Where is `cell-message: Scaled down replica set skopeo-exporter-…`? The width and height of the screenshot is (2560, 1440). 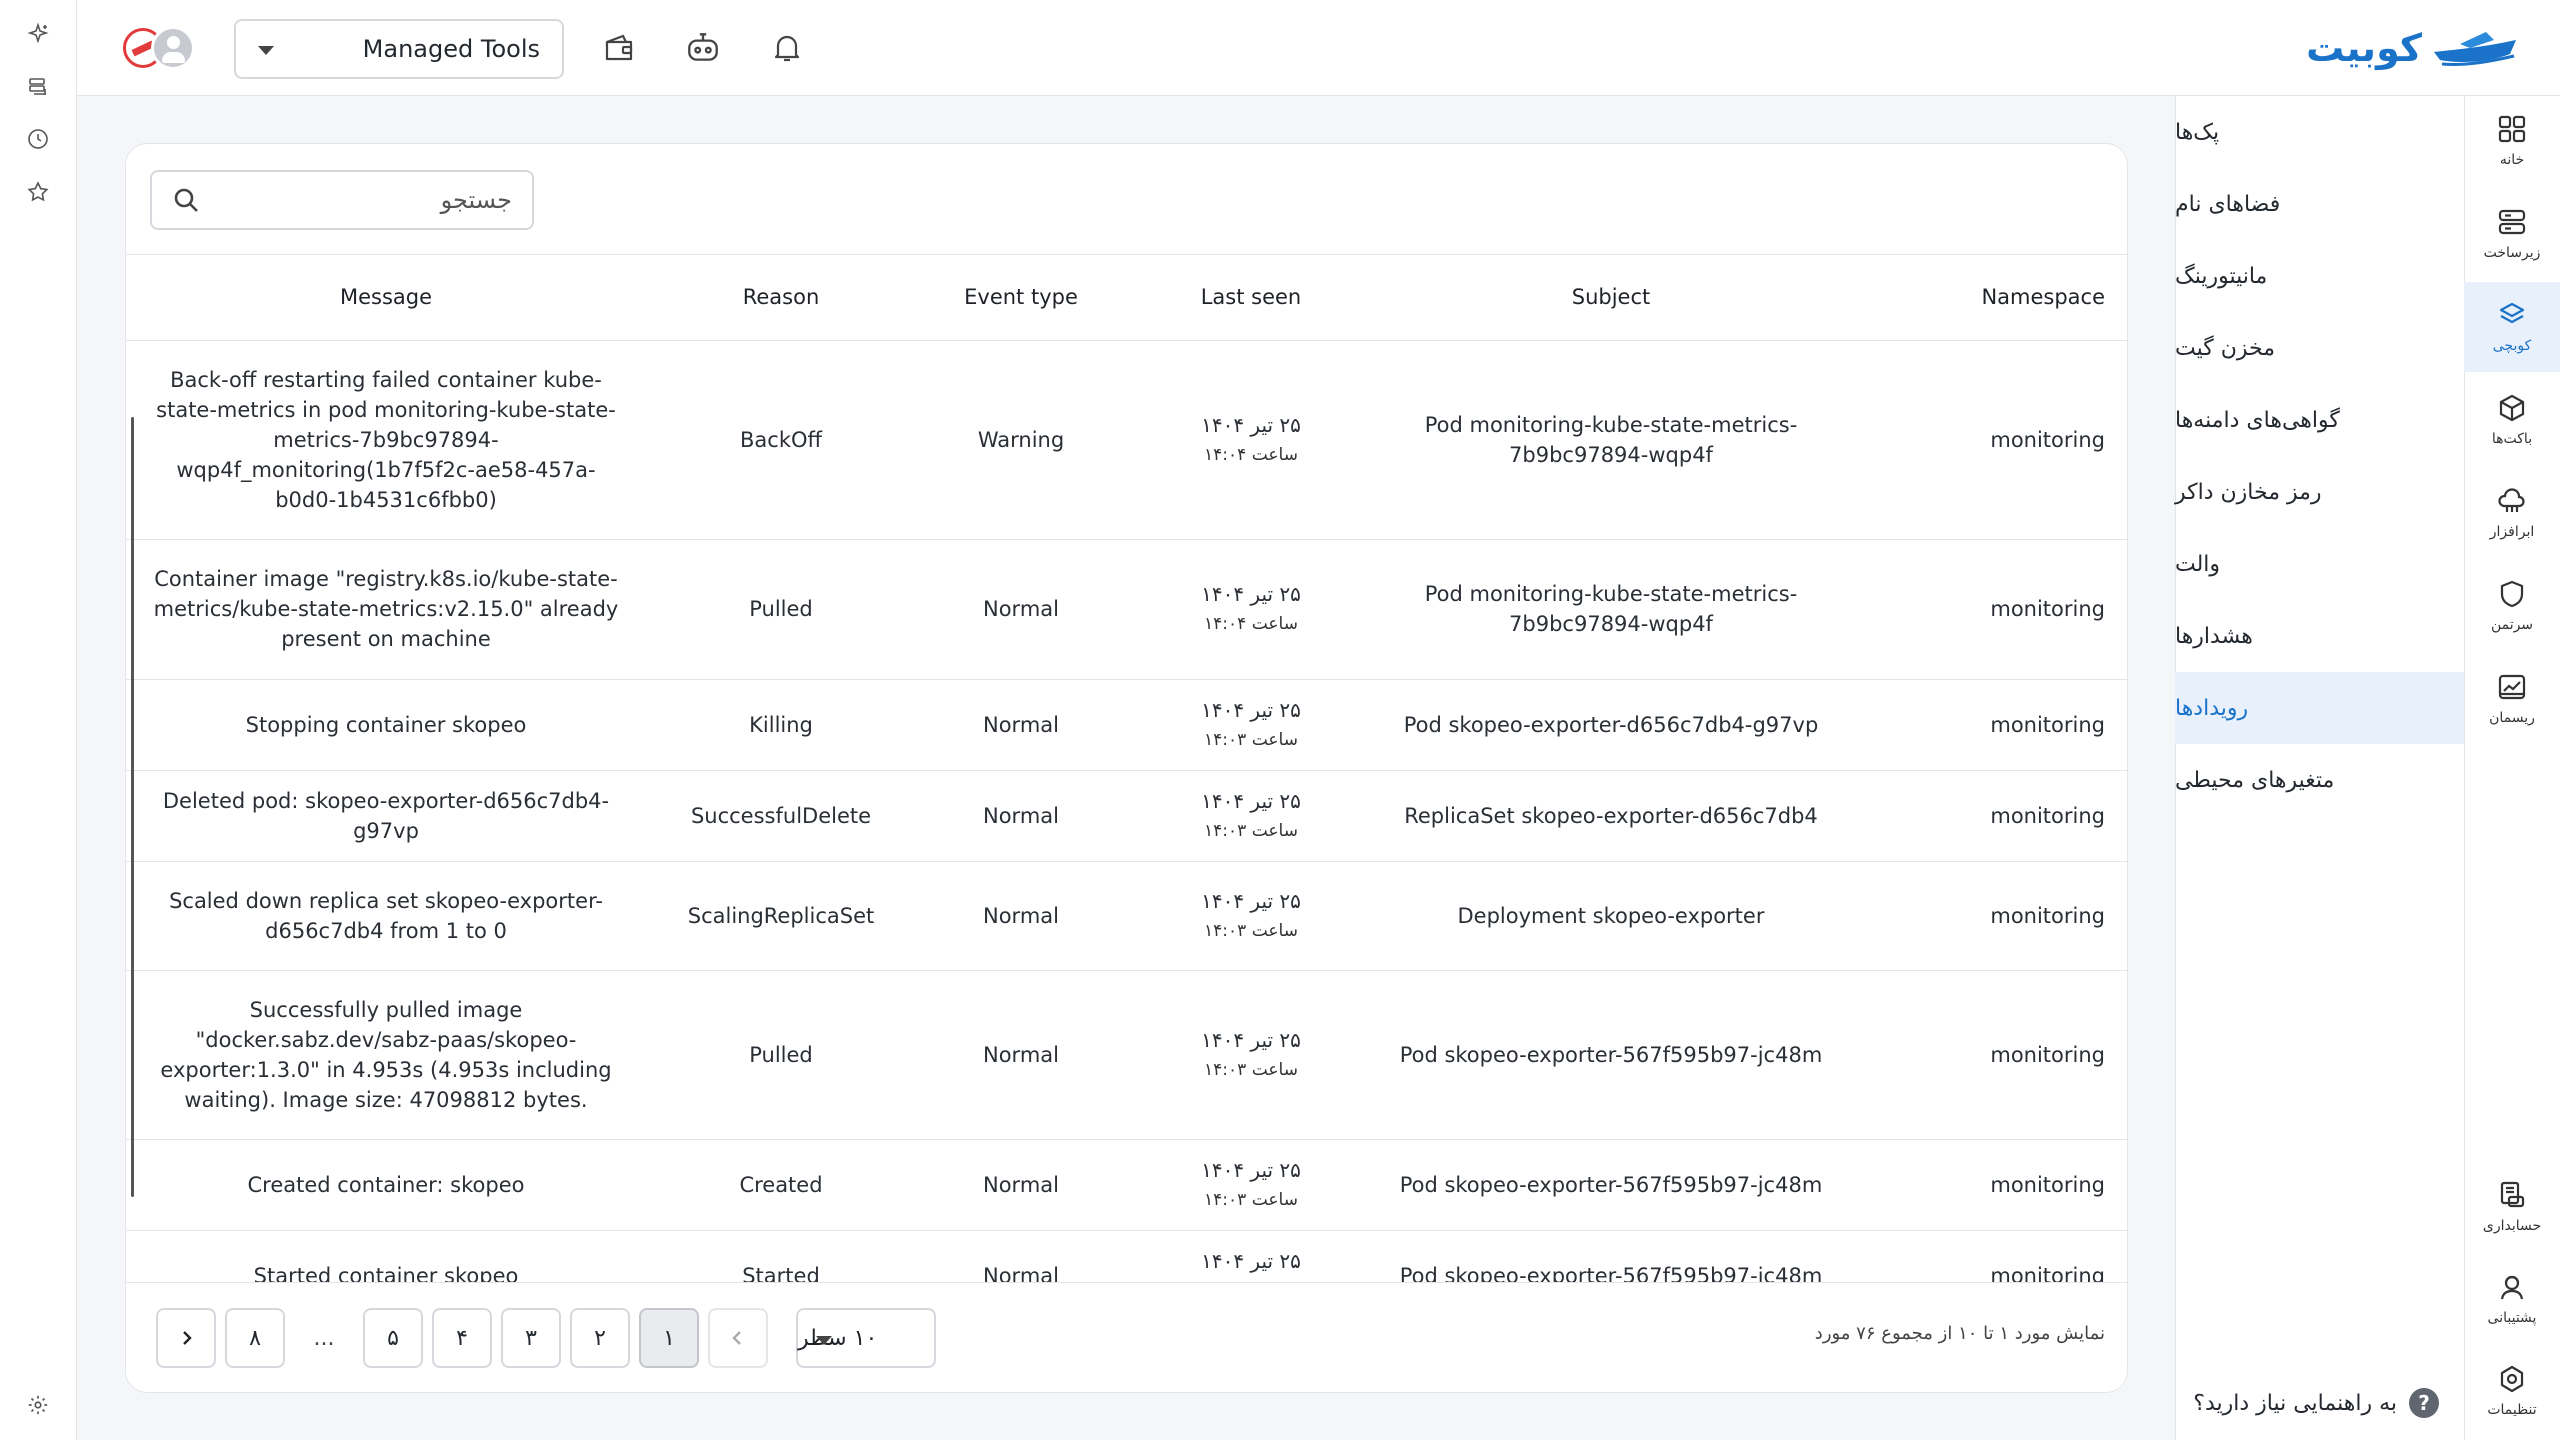
cell-message: Scaled down replica set skopeo-exporter-… is located at coordinates (386, 916).